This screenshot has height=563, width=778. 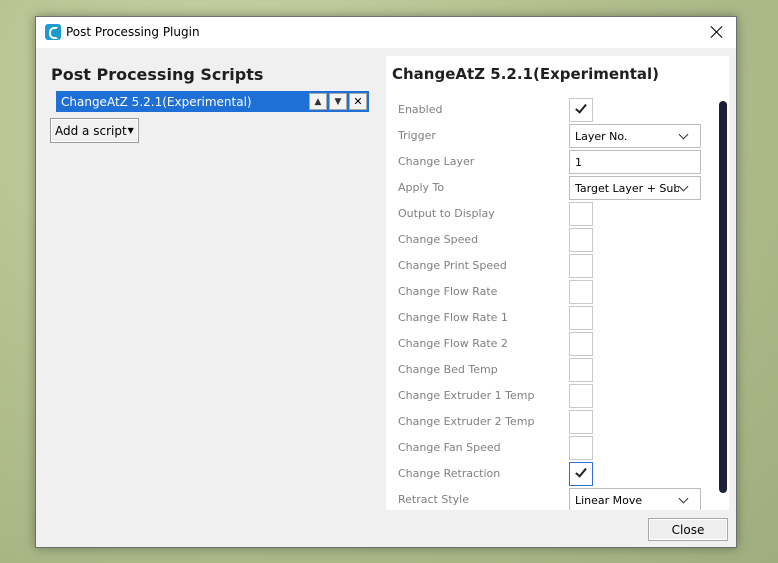 What do you see at coordinates (358, 101) in the screenshot?
I see `remove-script-button: ✕` at bounding box center [358, 101].